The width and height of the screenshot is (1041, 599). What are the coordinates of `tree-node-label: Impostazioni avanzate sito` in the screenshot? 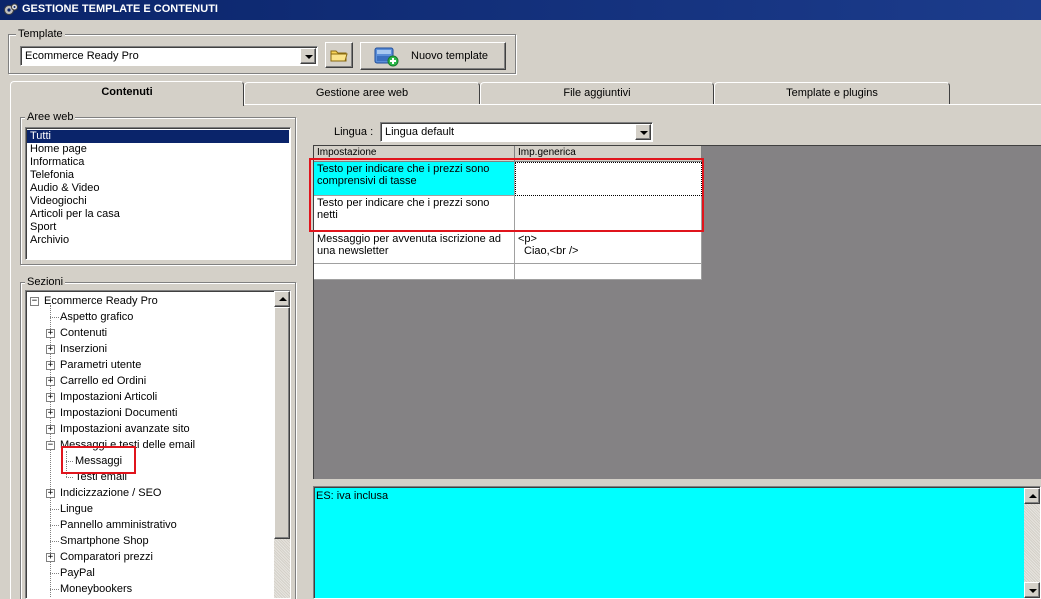 It's located at (125, 429).